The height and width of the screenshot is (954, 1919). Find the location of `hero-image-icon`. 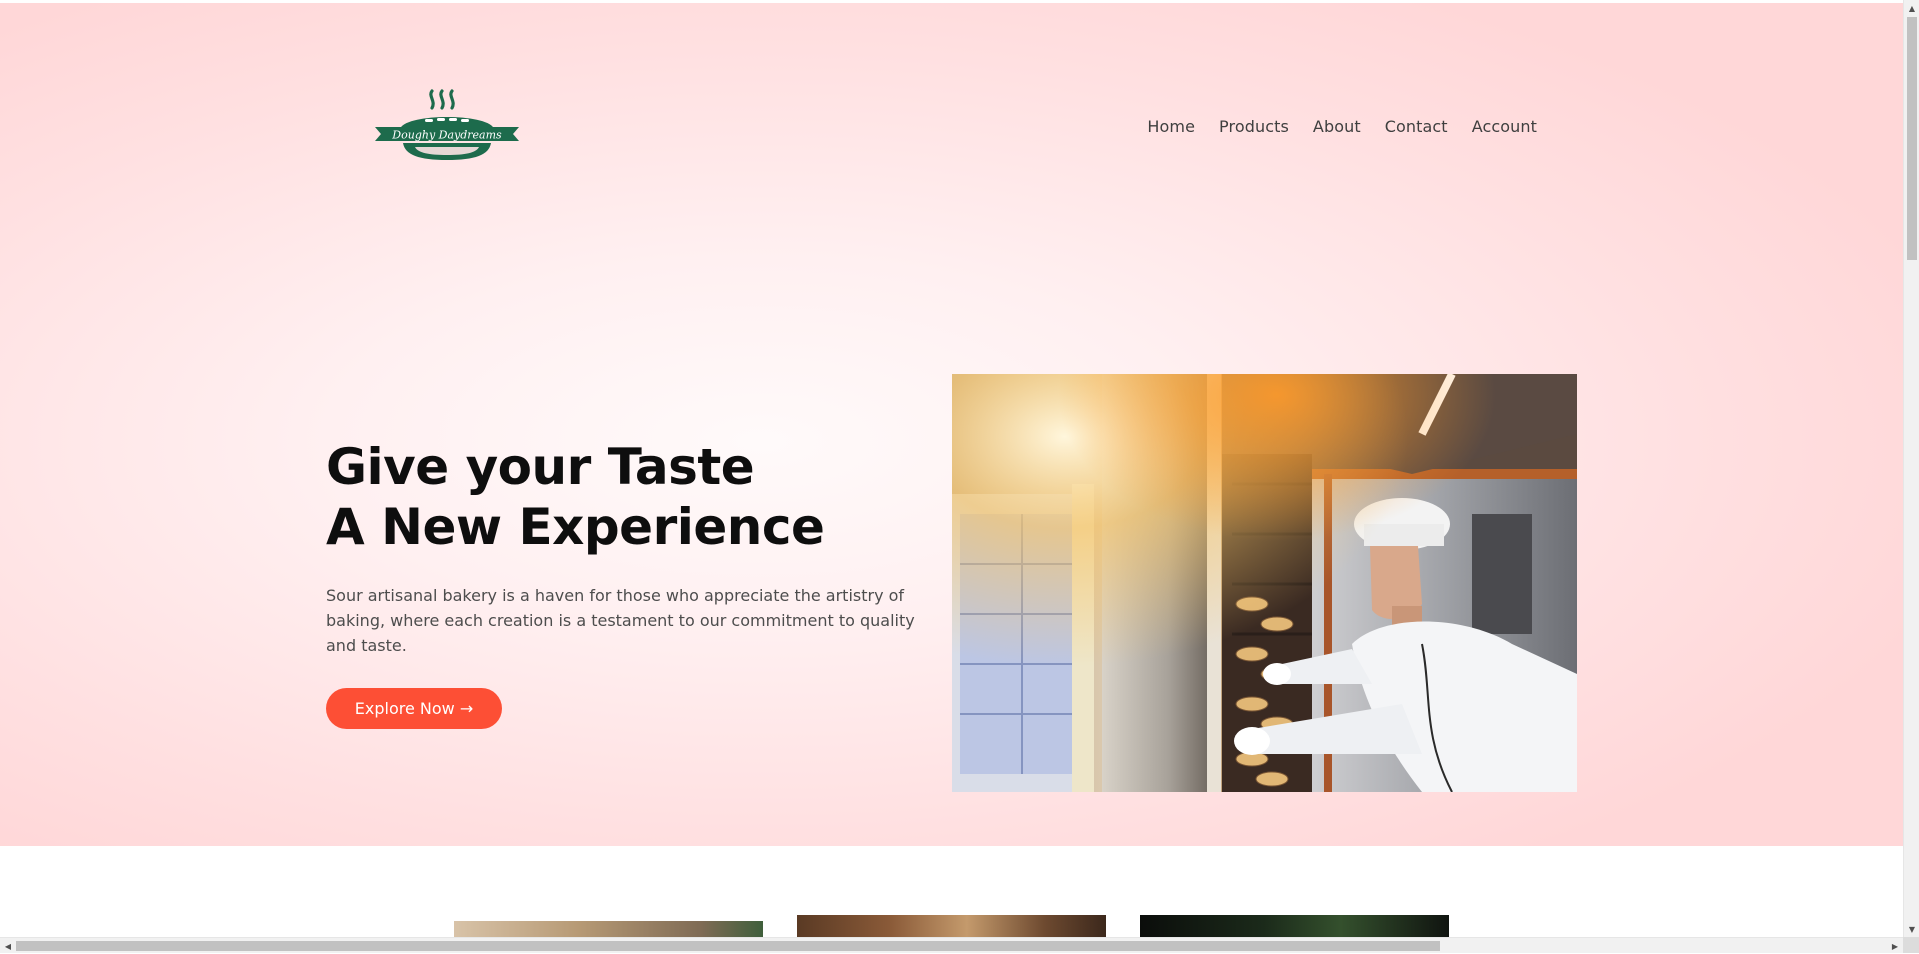

hero-image-icon is located at coordinates (1264, 583).